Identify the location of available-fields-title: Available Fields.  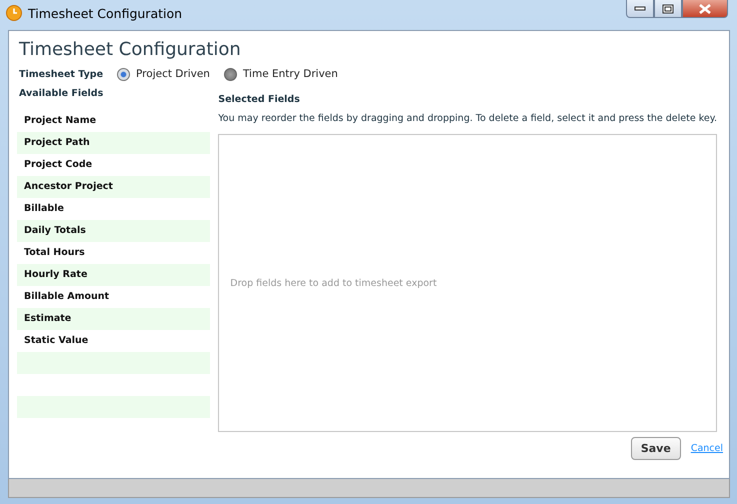
(61, 94).